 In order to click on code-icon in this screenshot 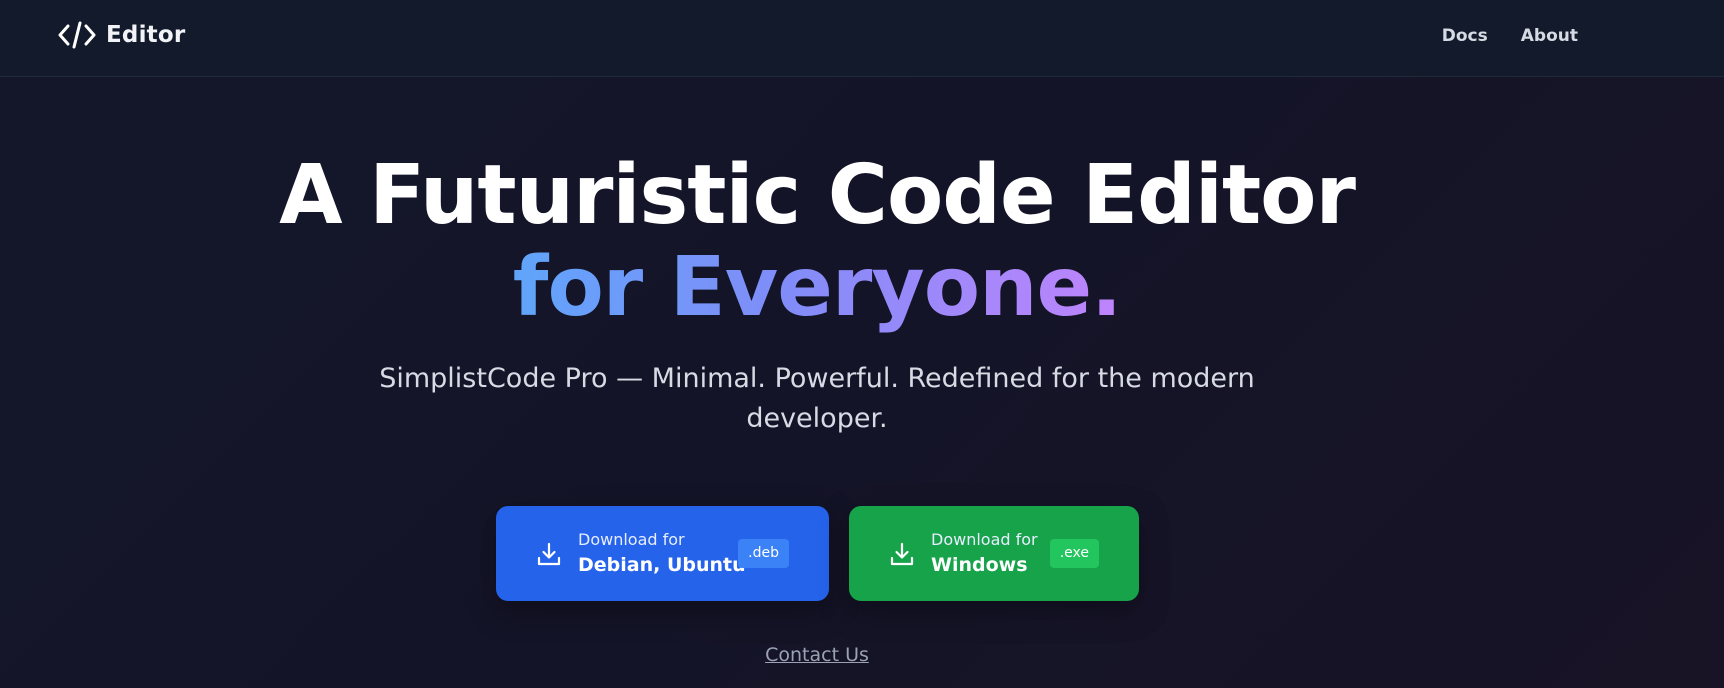, I will do `click(77, 35)`.